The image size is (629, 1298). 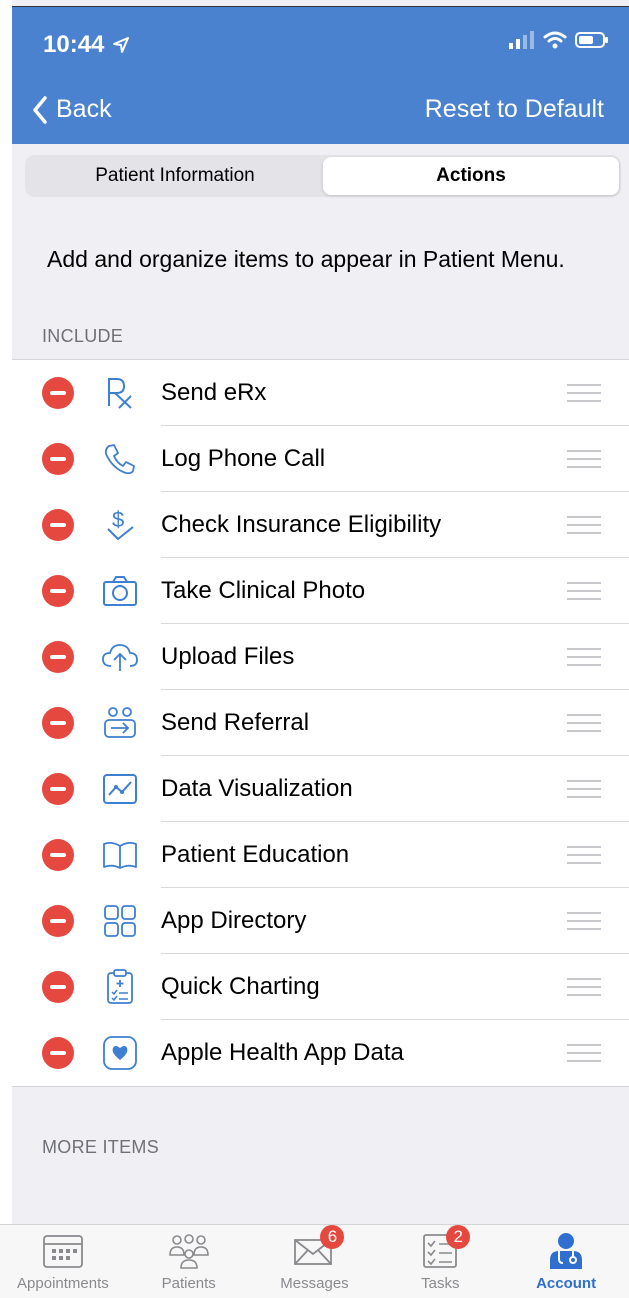 What do you see at coordinates (120, 855) in the screenshot?
I see `book-icon` at bounding box center [120, 855].